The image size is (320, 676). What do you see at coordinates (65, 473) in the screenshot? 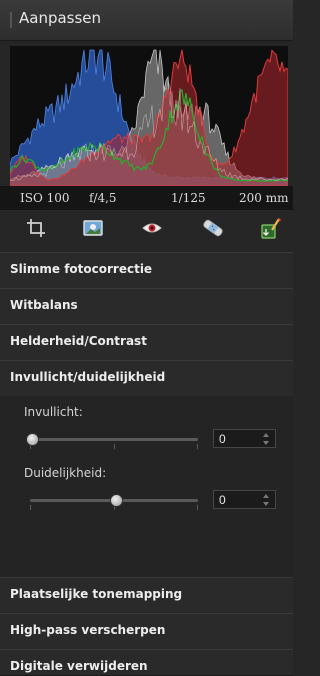
I see `clarity-label: Duidelijkheid:` at bounding box center [65, 473].